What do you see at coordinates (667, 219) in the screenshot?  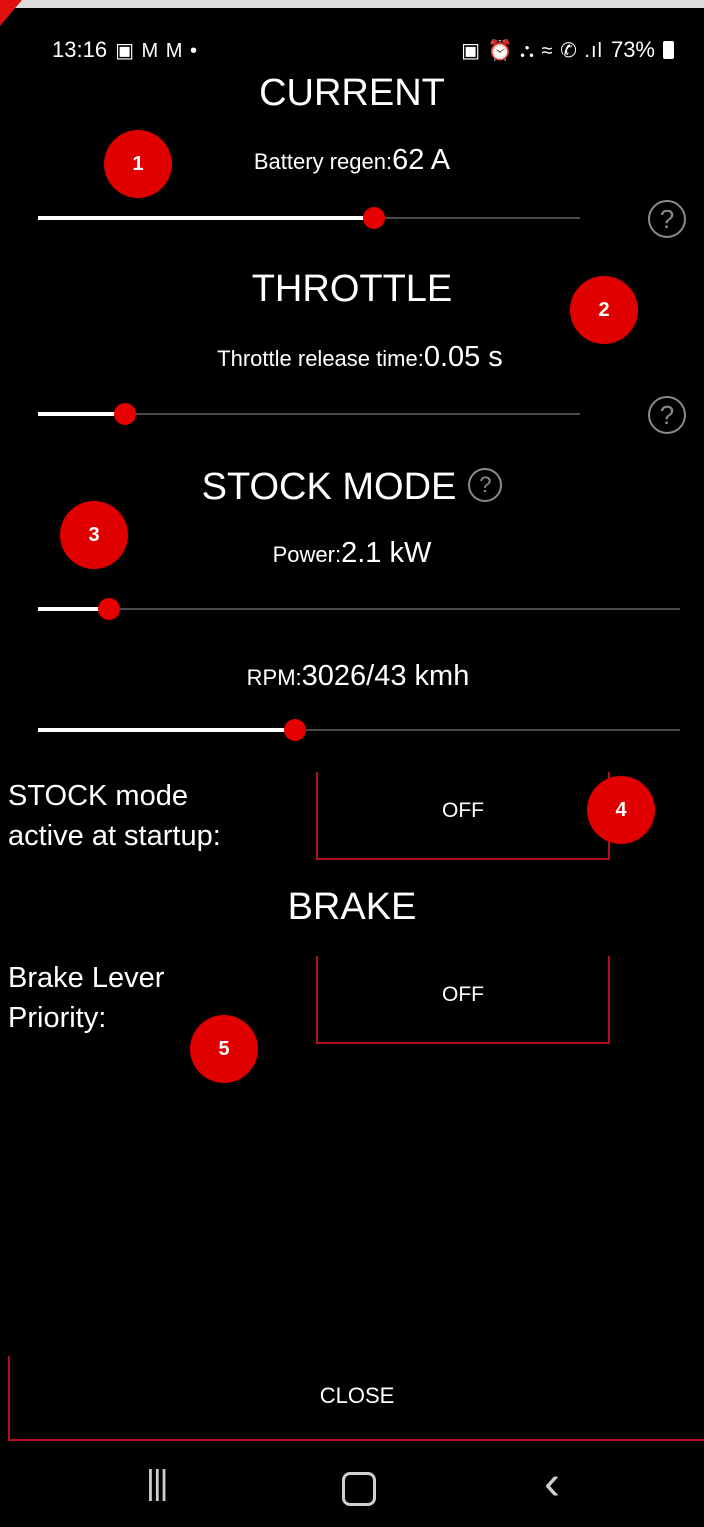 I see `current-help-icon: ?` at bounding box center [667, 219].